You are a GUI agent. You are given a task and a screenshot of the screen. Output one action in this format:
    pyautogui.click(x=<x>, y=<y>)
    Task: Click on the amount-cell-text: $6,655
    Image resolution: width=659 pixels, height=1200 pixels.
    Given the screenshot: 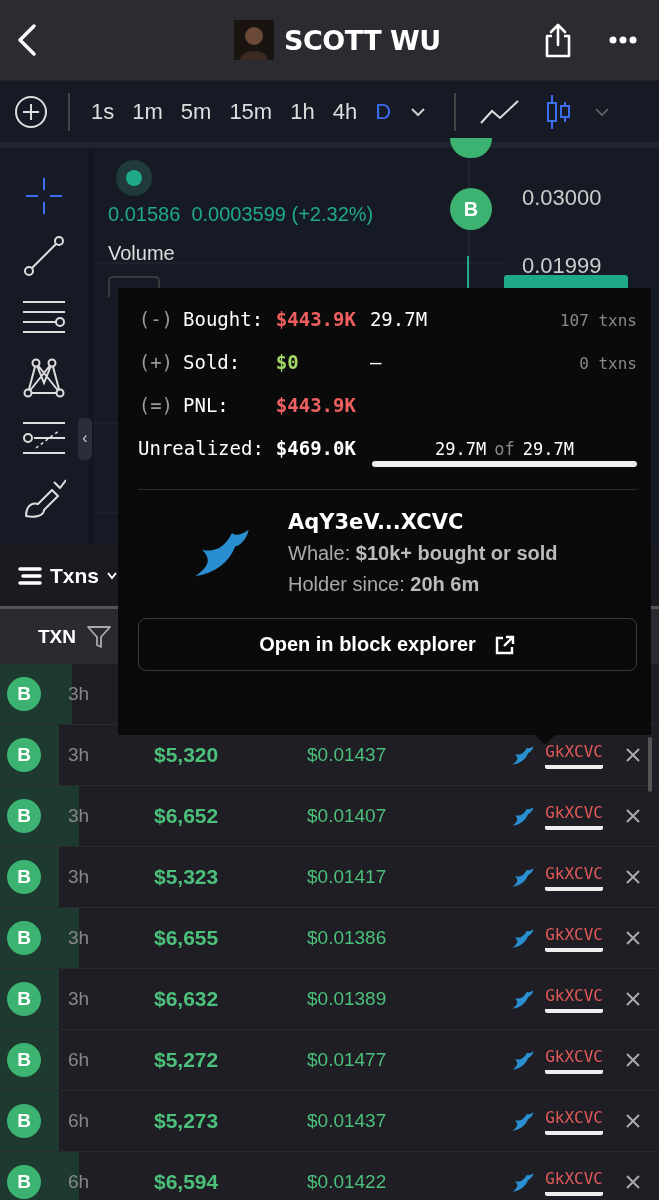 What is the action you would take?
    pyautogui.click(x=187, y=938)
    